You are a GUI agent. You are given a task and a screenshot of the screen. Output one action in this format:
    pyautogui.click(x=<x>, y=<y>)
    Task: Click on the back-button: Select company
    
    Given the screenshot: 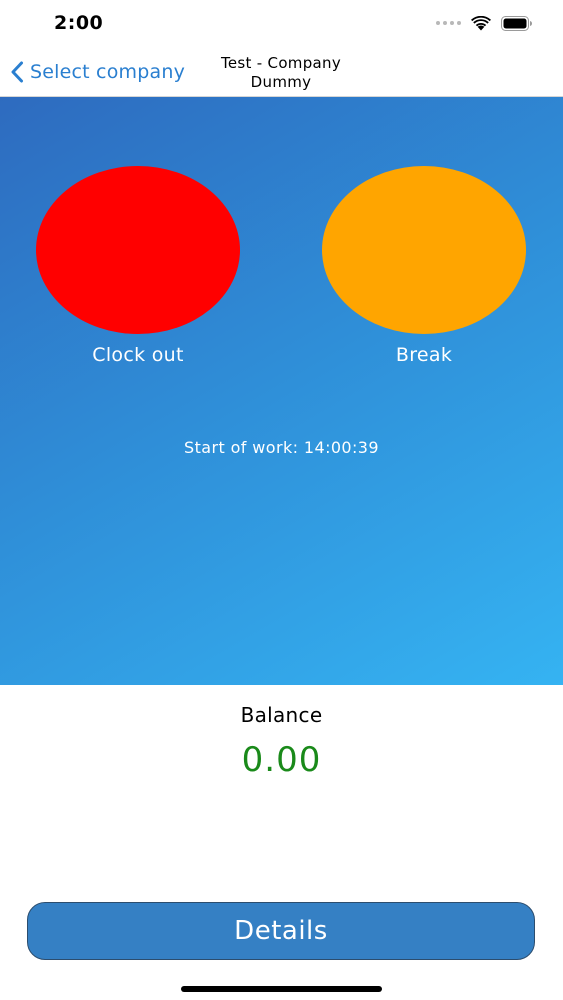 What is the action you would take?
    pyautogui.click(x=97, y=72)
    